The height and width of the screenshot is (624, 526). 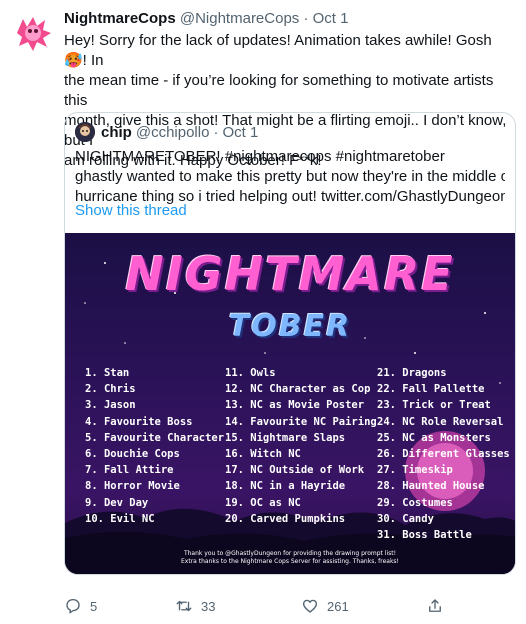 I want to click on prompt-item: 16. Witch NC, so click(x=263, y=453).